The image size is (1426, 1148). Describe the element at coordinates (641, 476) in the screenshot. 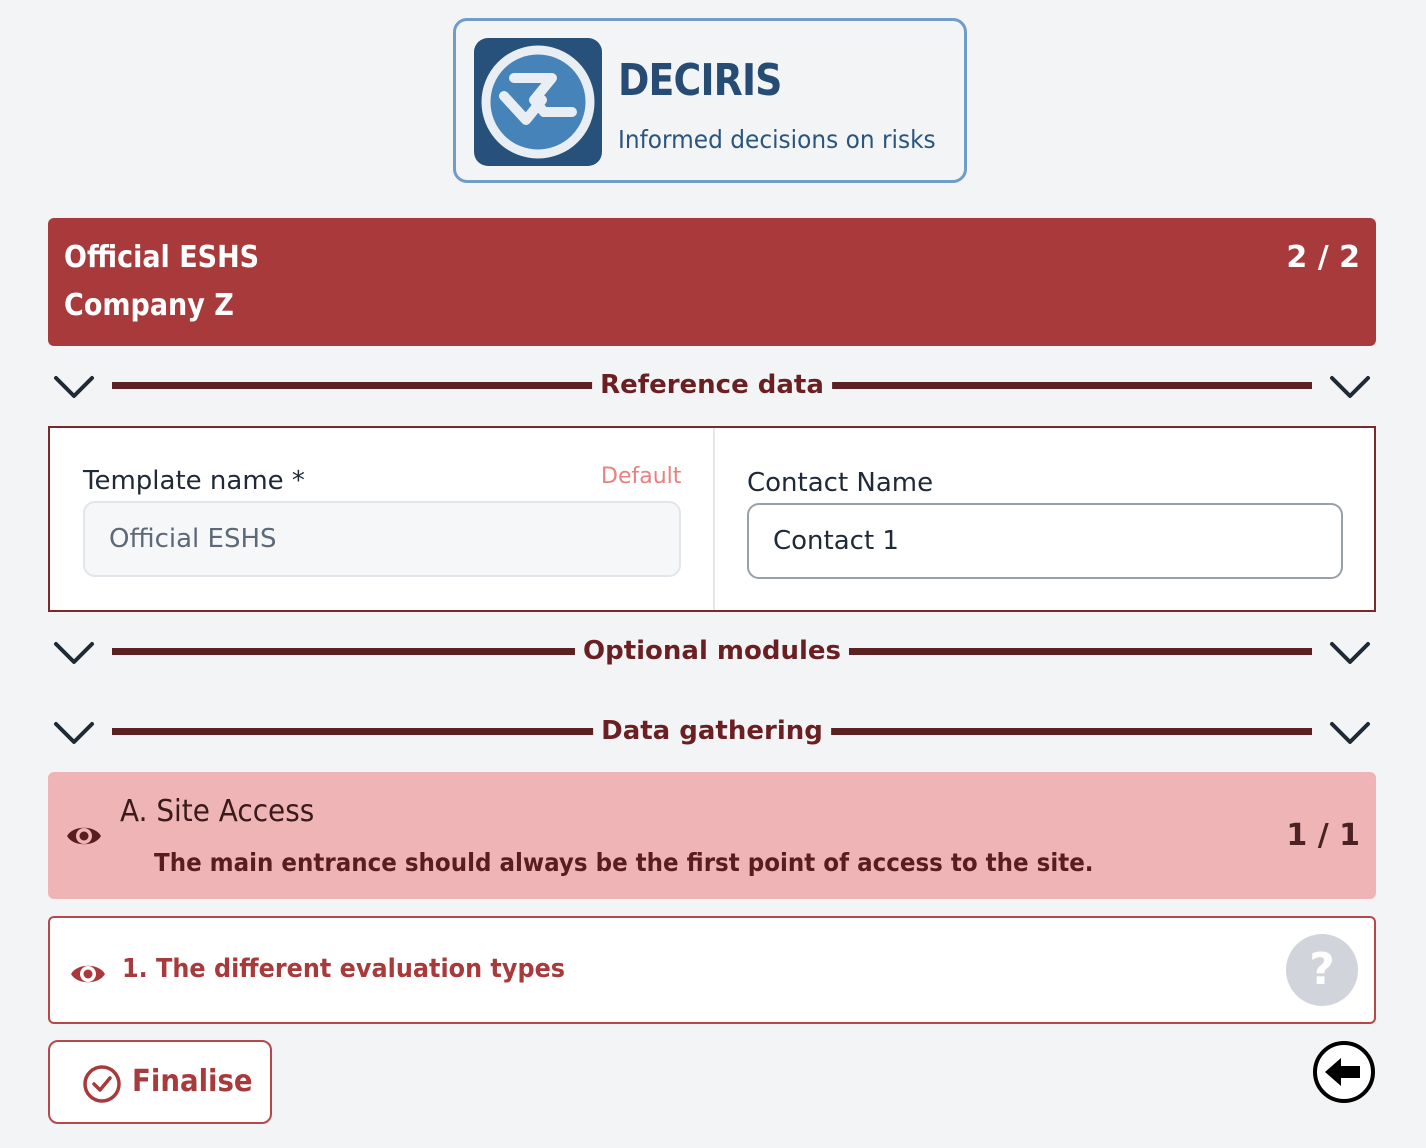

I see `default-badge: Default` at that location.